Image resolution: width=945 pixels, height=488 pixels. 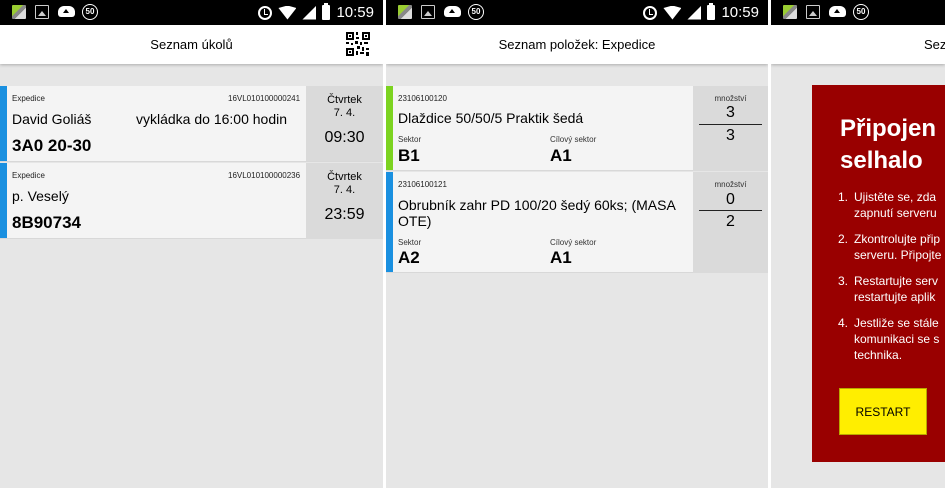 What do you see at coordinates (415, 221) in the screenshot?
I see `item-name-line-2: OTE)` at bounding box center [415, 221].